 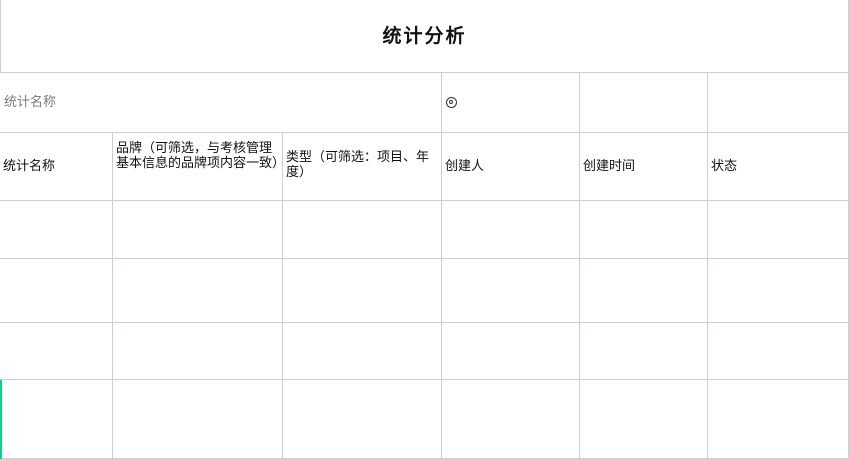 I want to click on page-title: 统计分析, so click(x=424, y=35).